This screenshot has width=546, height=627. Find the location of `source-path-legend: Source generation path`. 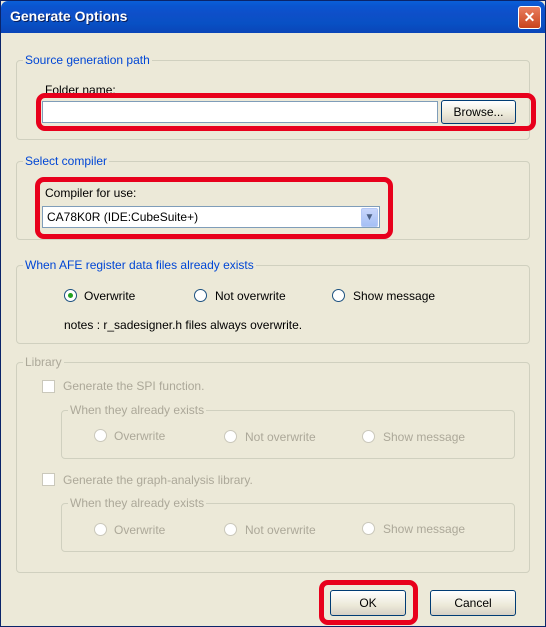

source-path-legend: Source generation path is located at coordinates (87, 60).